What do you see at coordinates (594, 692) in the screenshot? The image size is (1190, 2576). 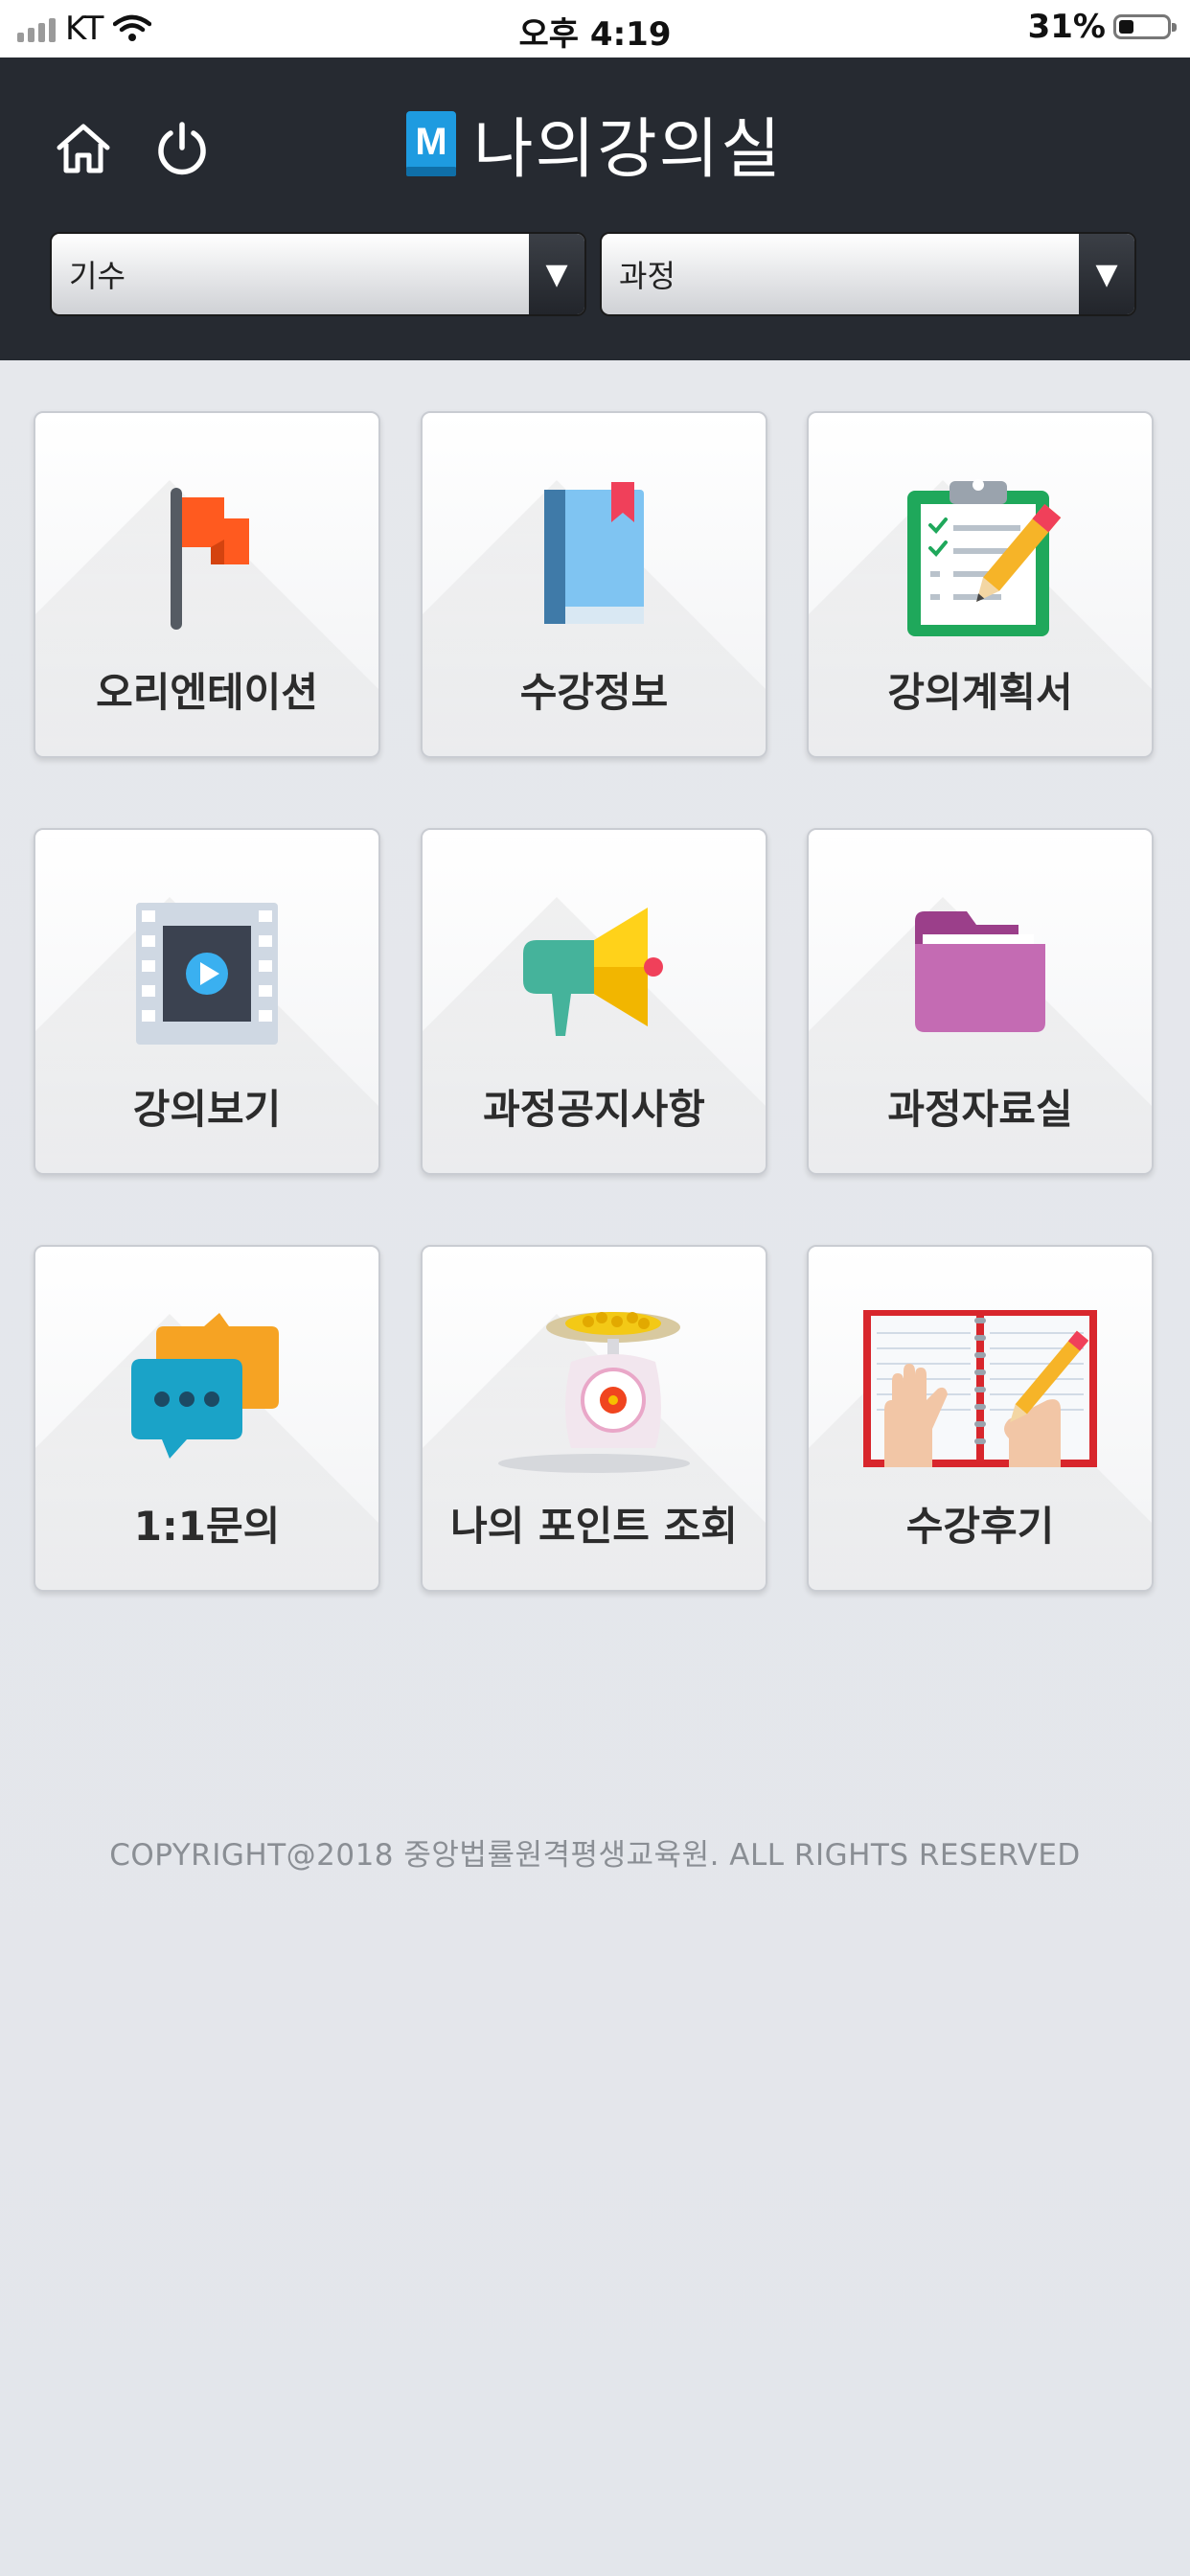 I see `menu-tile-label: 수강정보` at bounding box center [594, 692].